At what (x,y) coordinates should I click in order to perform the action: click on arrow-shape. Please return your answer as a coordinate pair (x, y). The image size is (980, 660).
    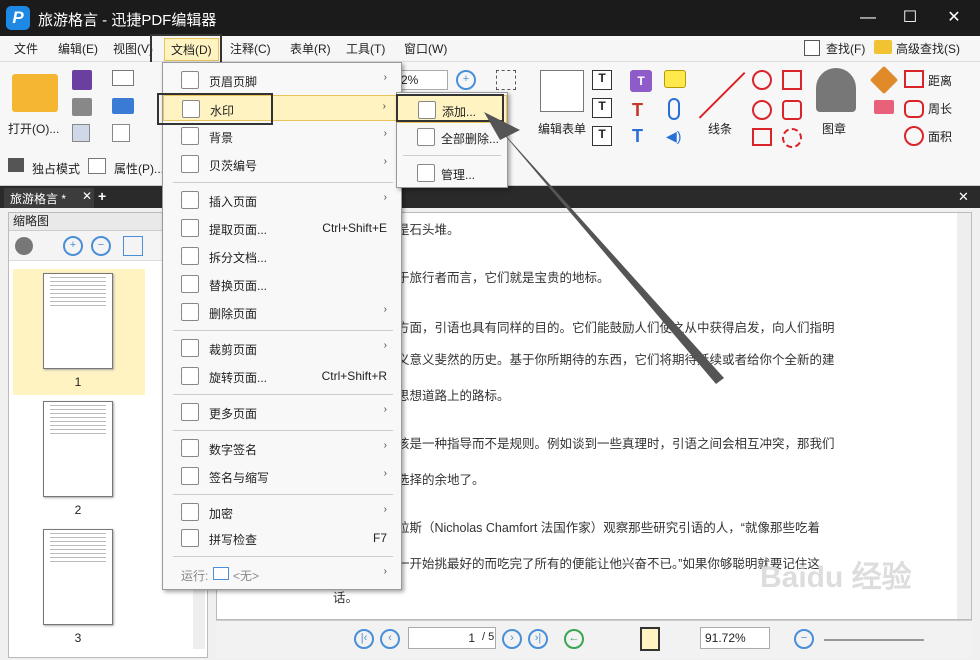
    Looking at the image, I should click on (607, 251).